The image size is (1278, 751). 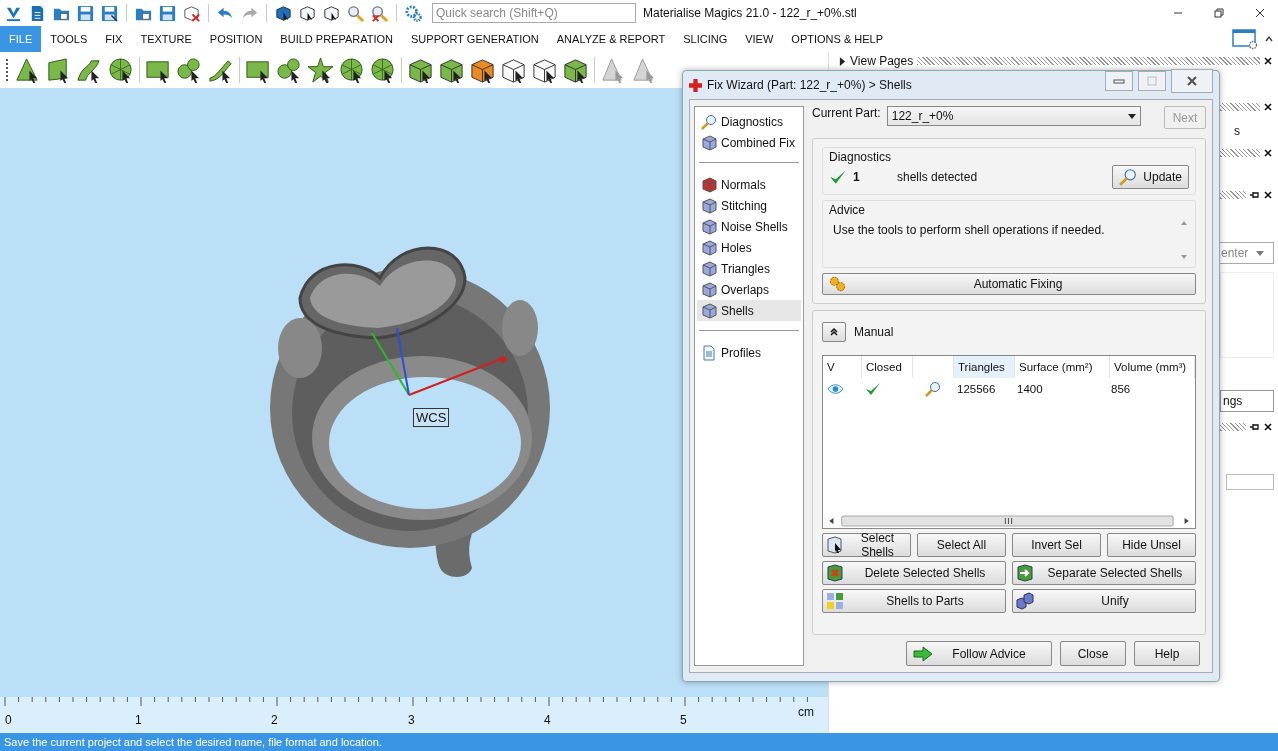 I want to click on restore-icon, so click(x=1219, y=13).